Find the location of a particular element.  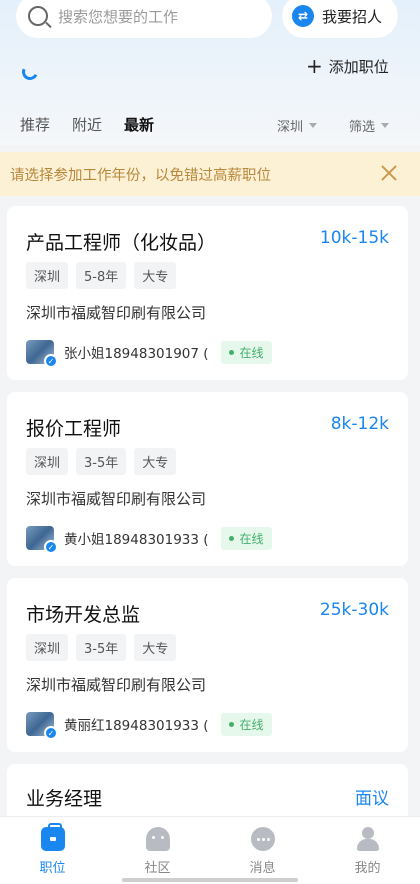

recruit-button: ⇄ 我要招人 is located at coordinates (340, 19).